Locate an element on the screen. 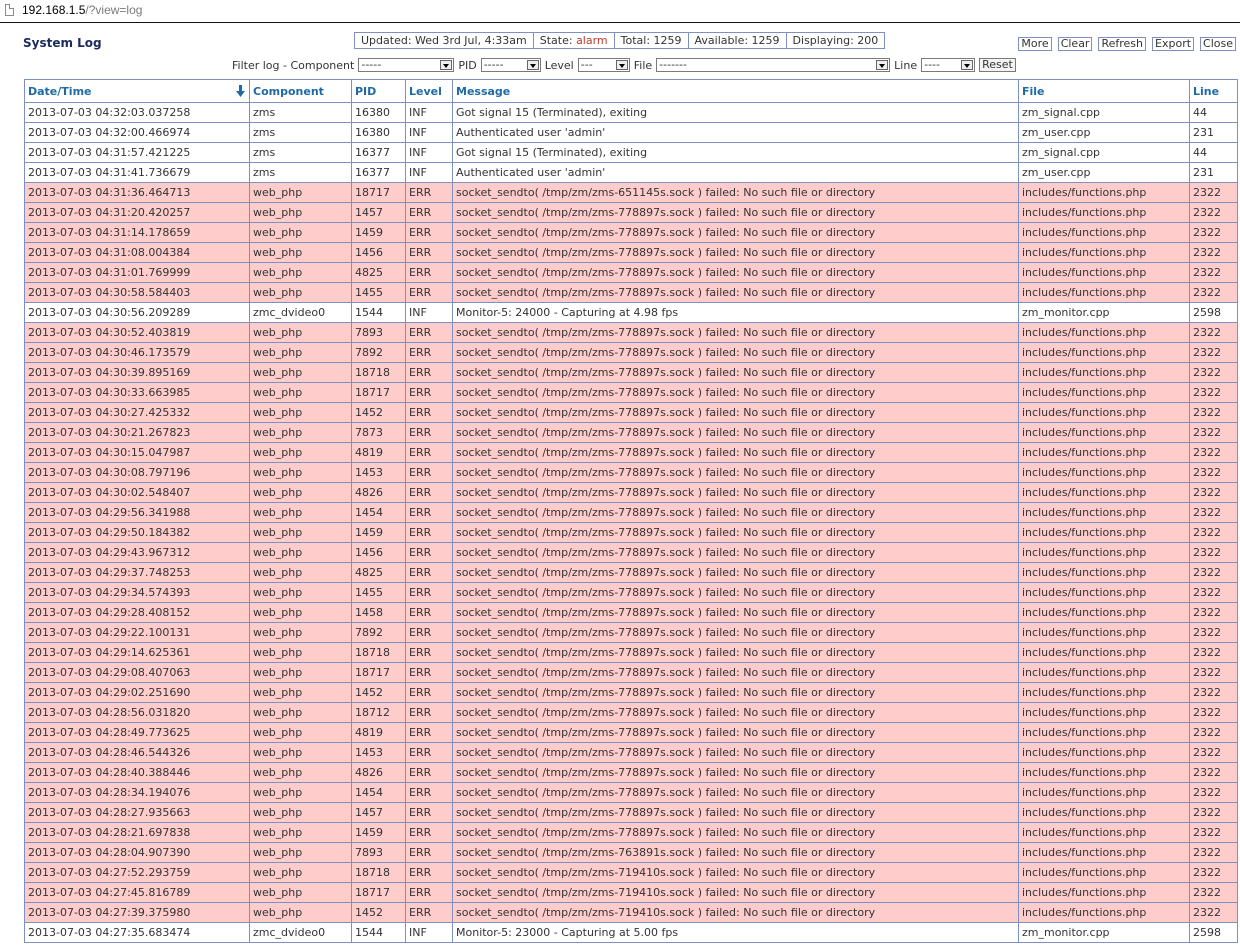  datetime-cell: 2013-07-03 04:29:28.408152 is located at coordinates (137, 612).